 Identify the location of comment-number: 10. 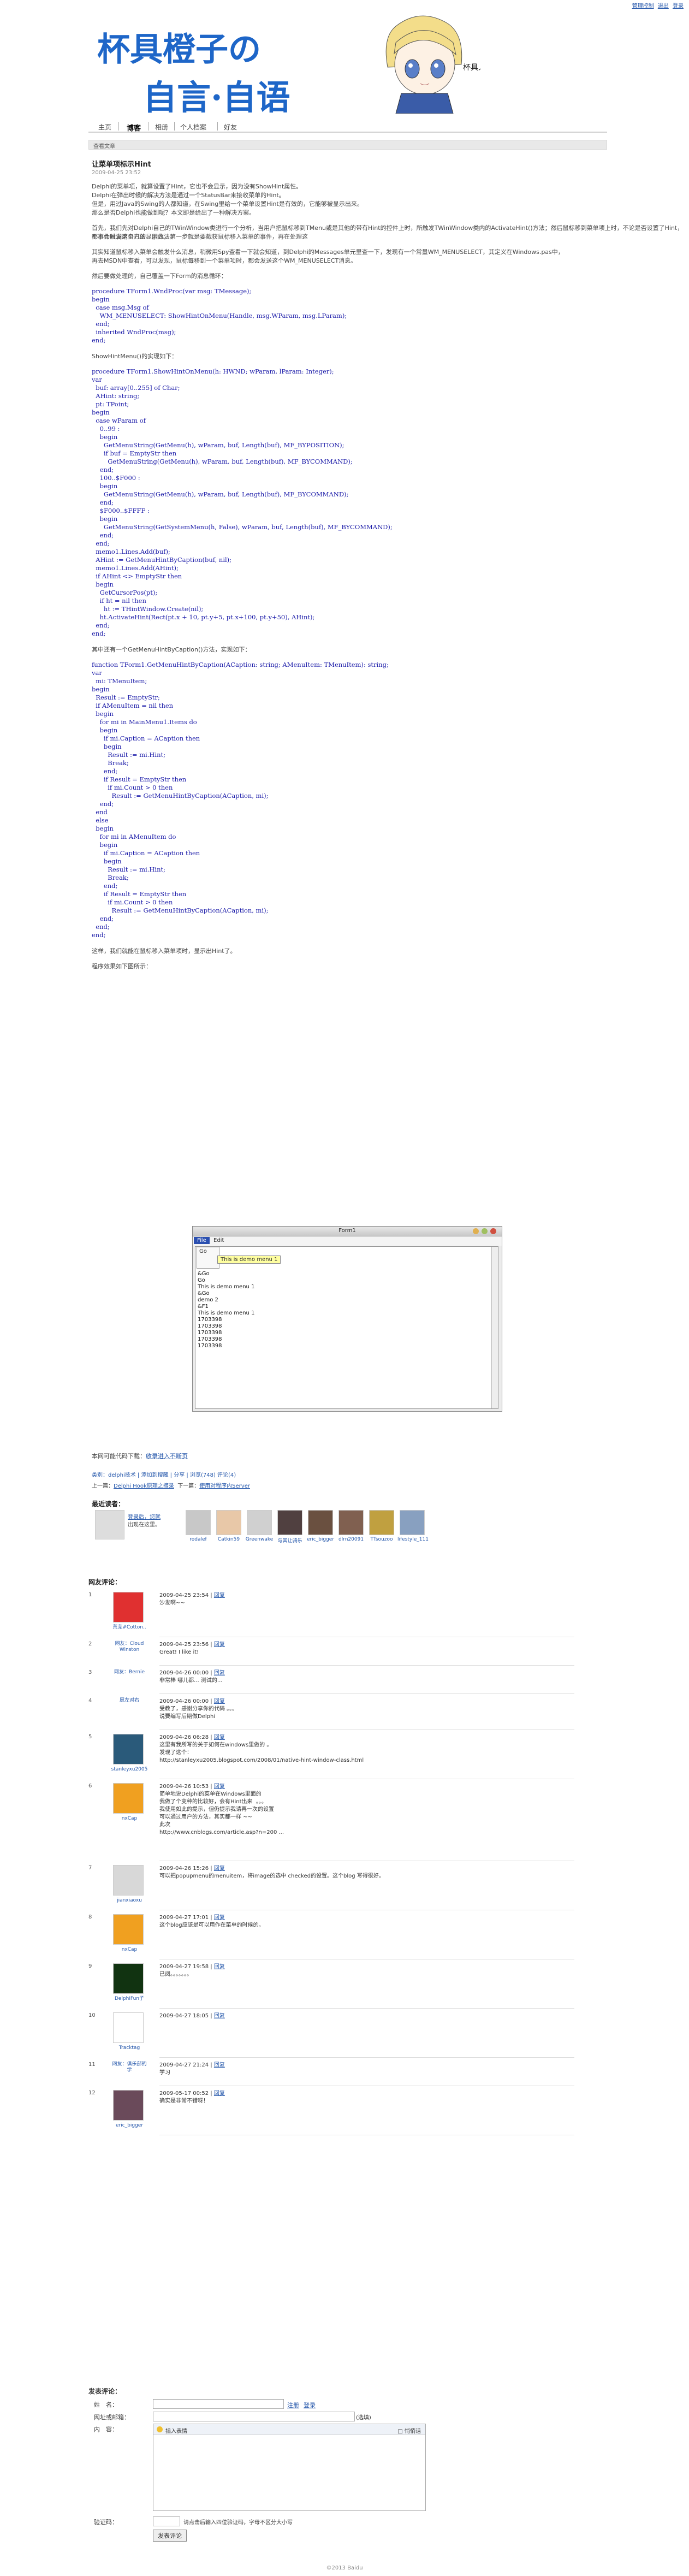
(92, 2015).